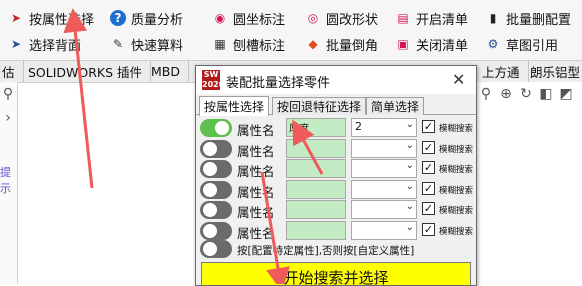  I want to click on close-list-button: ▣ 关闭清单, so click(431, 44).